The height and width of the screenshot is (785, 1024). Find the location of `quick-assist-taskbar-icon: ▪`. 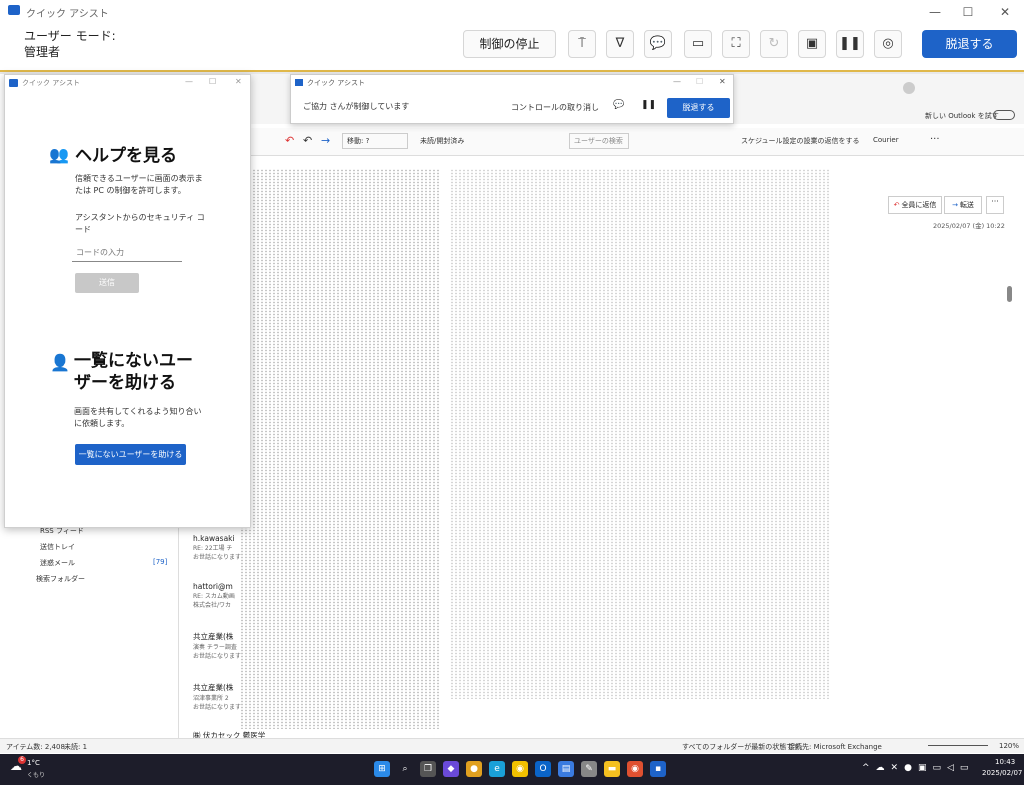

quick-assist-taskbar-icon: ▪ is located at coordinates (658, 769).